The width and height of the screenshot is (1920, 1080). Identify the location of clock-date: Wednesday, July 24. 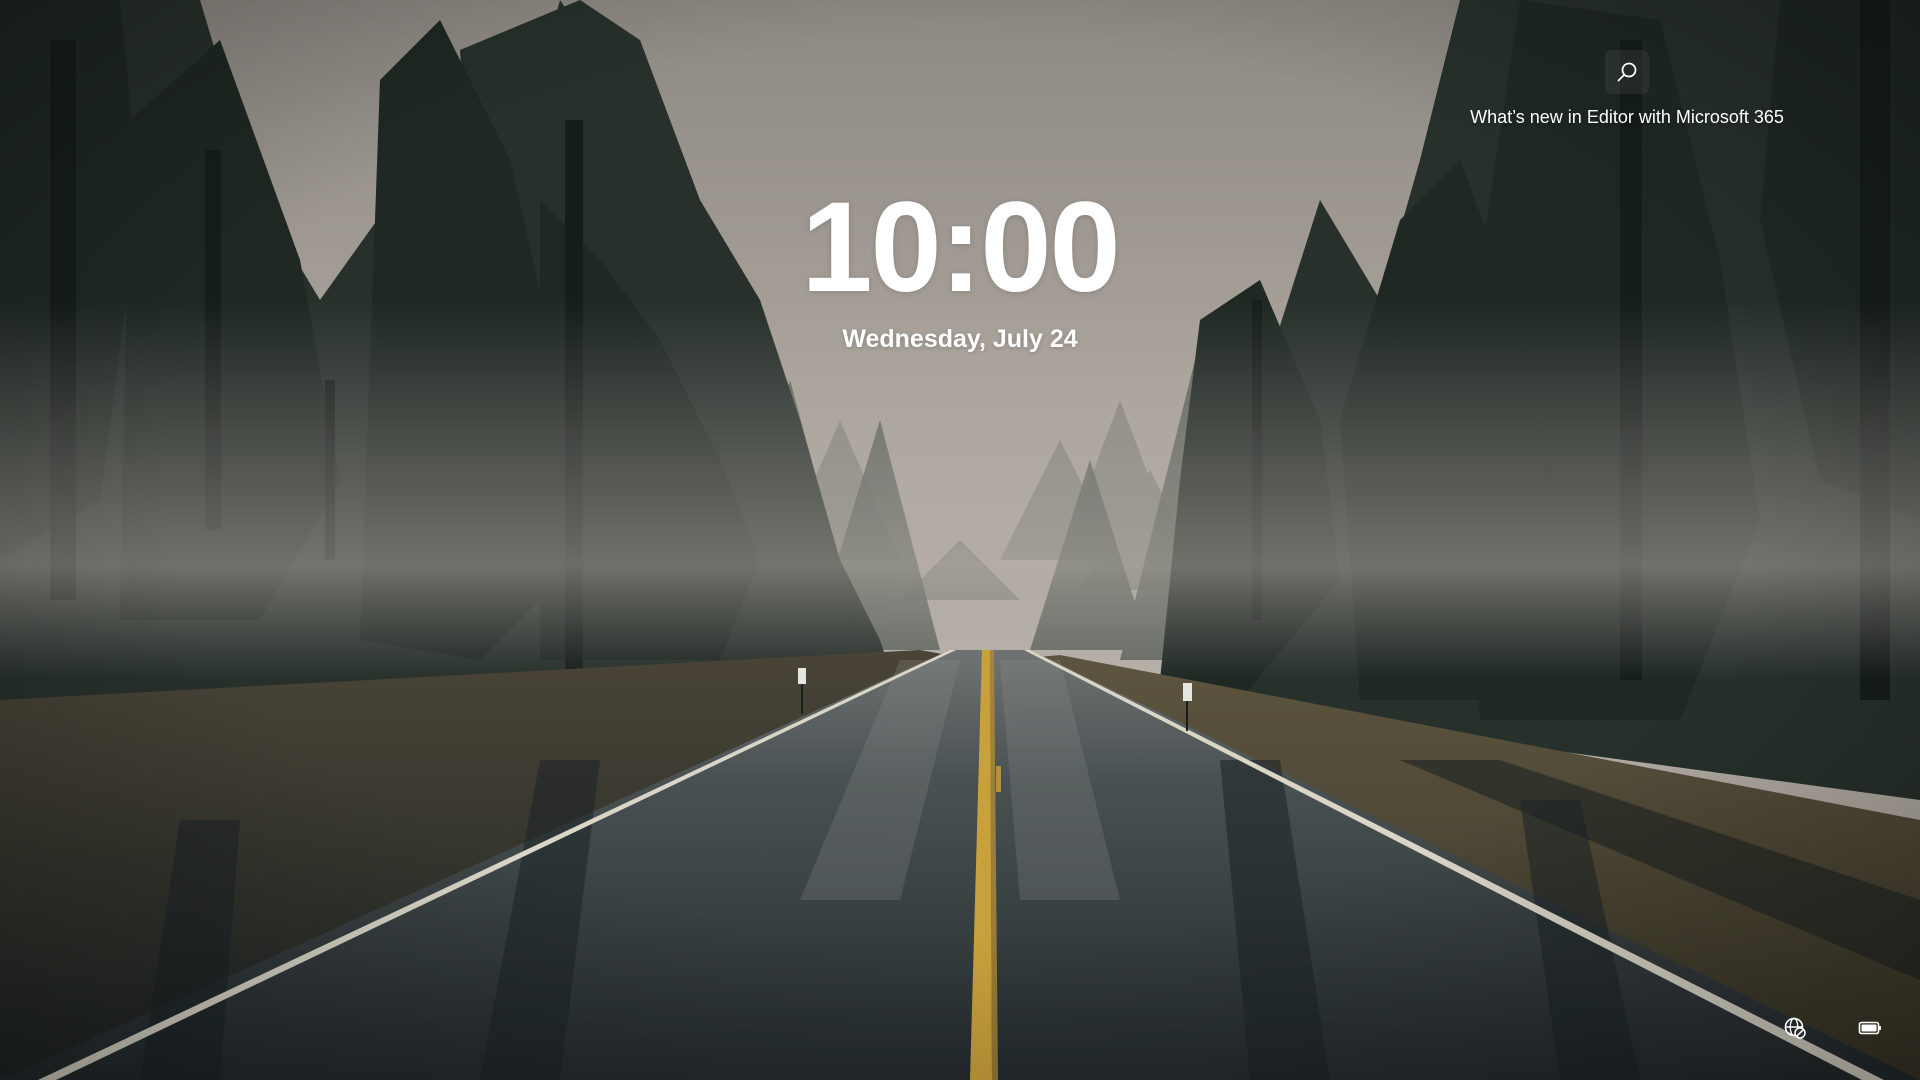
(960, 339).